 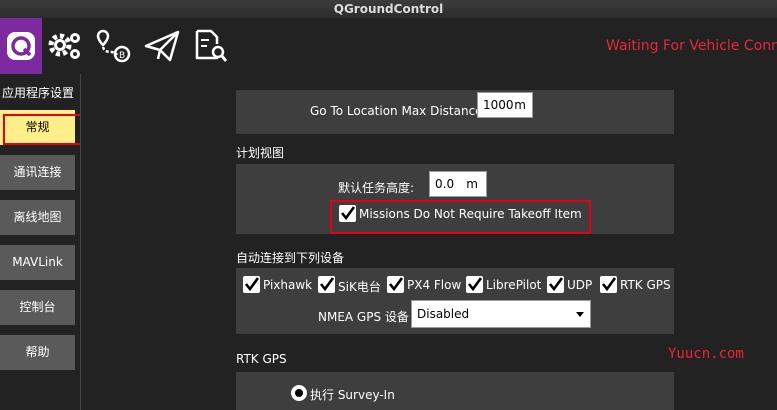 I want to click on sik-radio-checkbox, so click(x=326, y=284).